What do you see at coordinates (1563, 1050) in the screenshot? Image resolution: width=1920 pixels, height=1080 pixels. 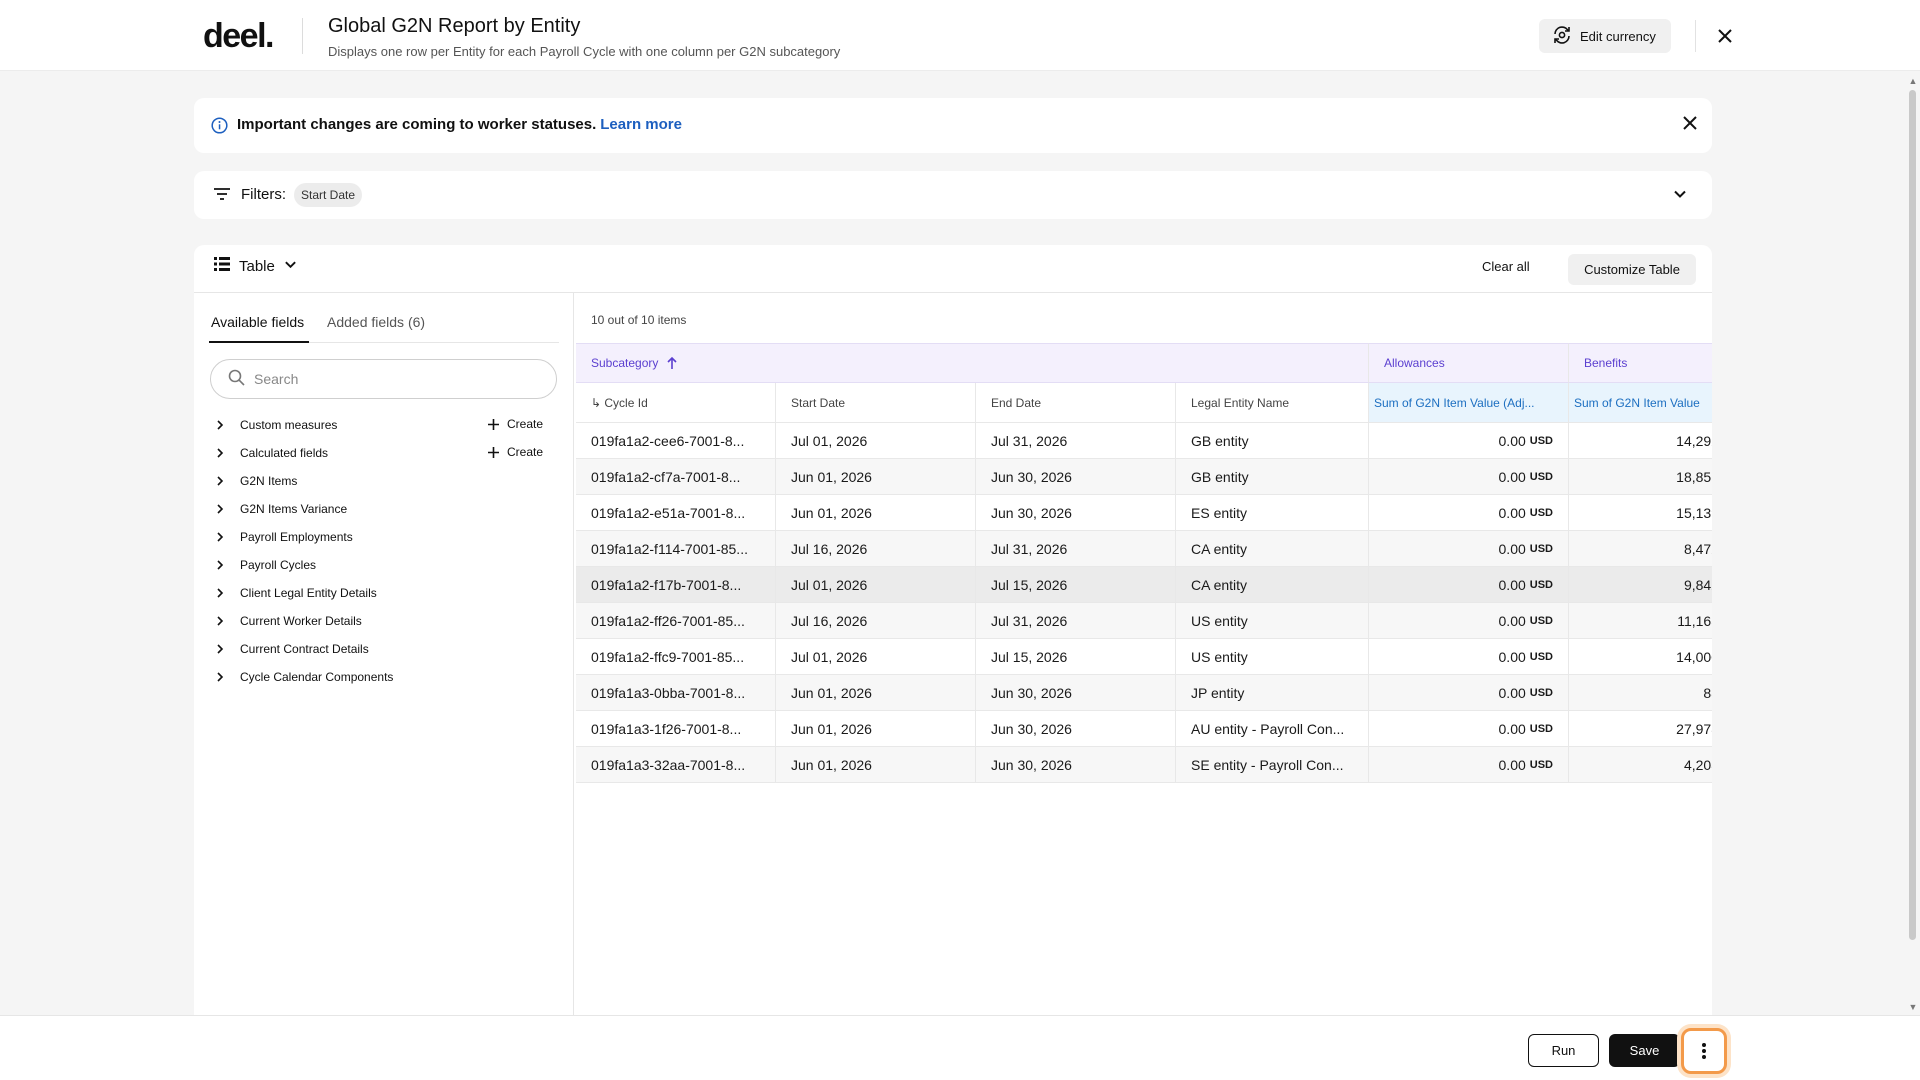 I see `run-button: Run` at bounding box center [1563, 1050].